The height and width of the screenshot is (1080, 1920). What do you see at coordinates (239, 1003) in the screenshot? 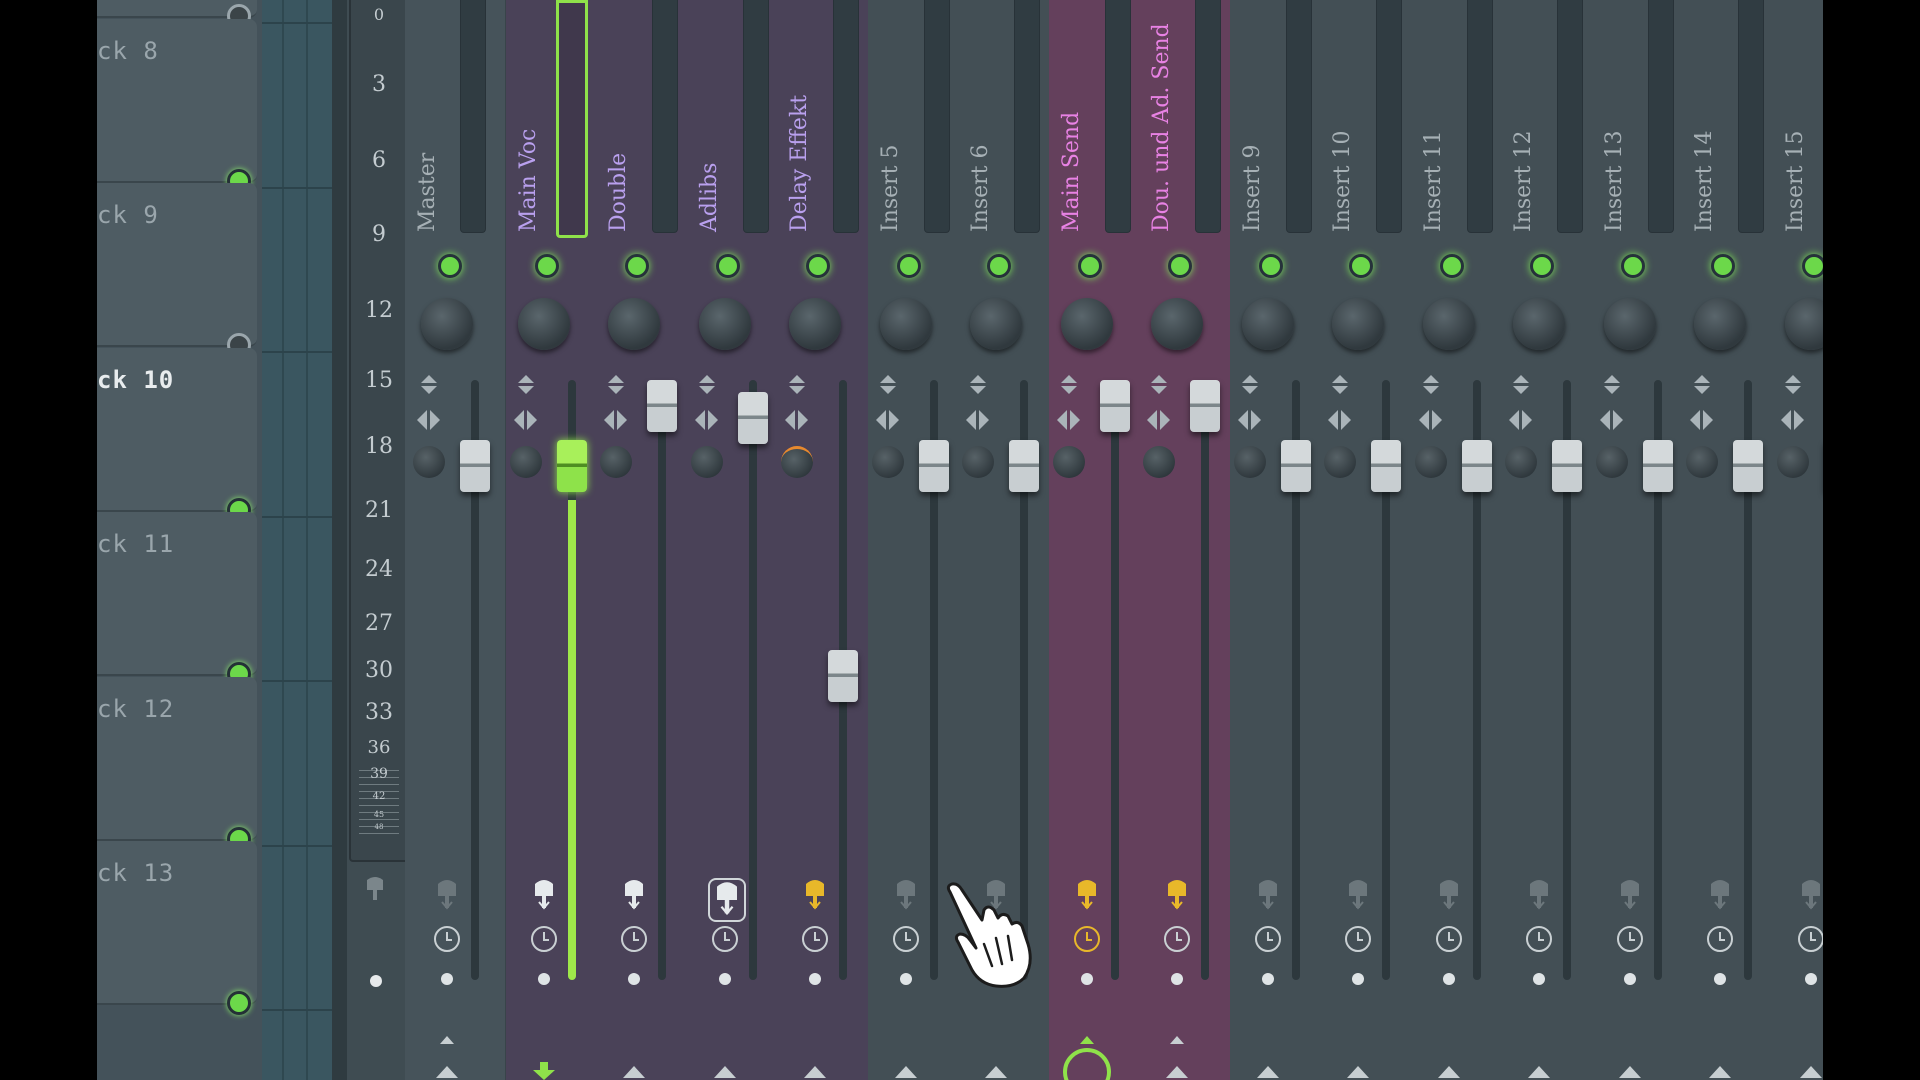
I see `track-led` at bounding box center [239, 1003].